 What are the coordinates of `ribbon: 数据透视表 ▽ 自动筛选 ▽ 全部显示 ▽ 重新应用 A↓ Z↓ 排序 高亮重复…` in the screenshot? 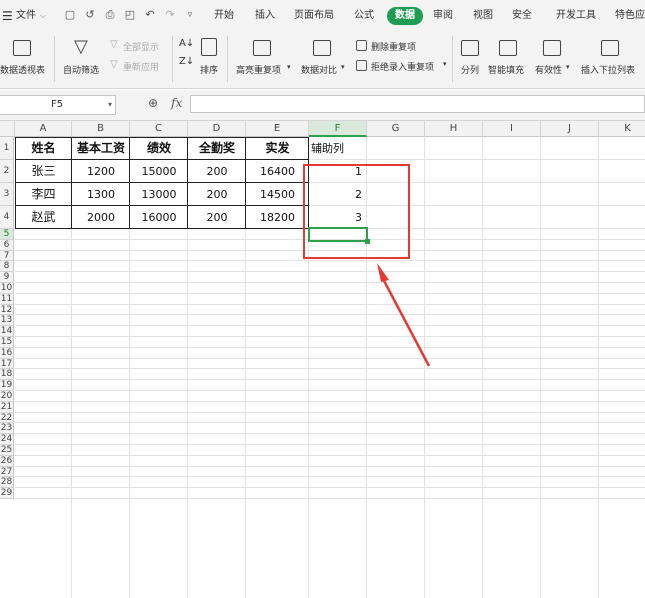 It's located at (322, 60).